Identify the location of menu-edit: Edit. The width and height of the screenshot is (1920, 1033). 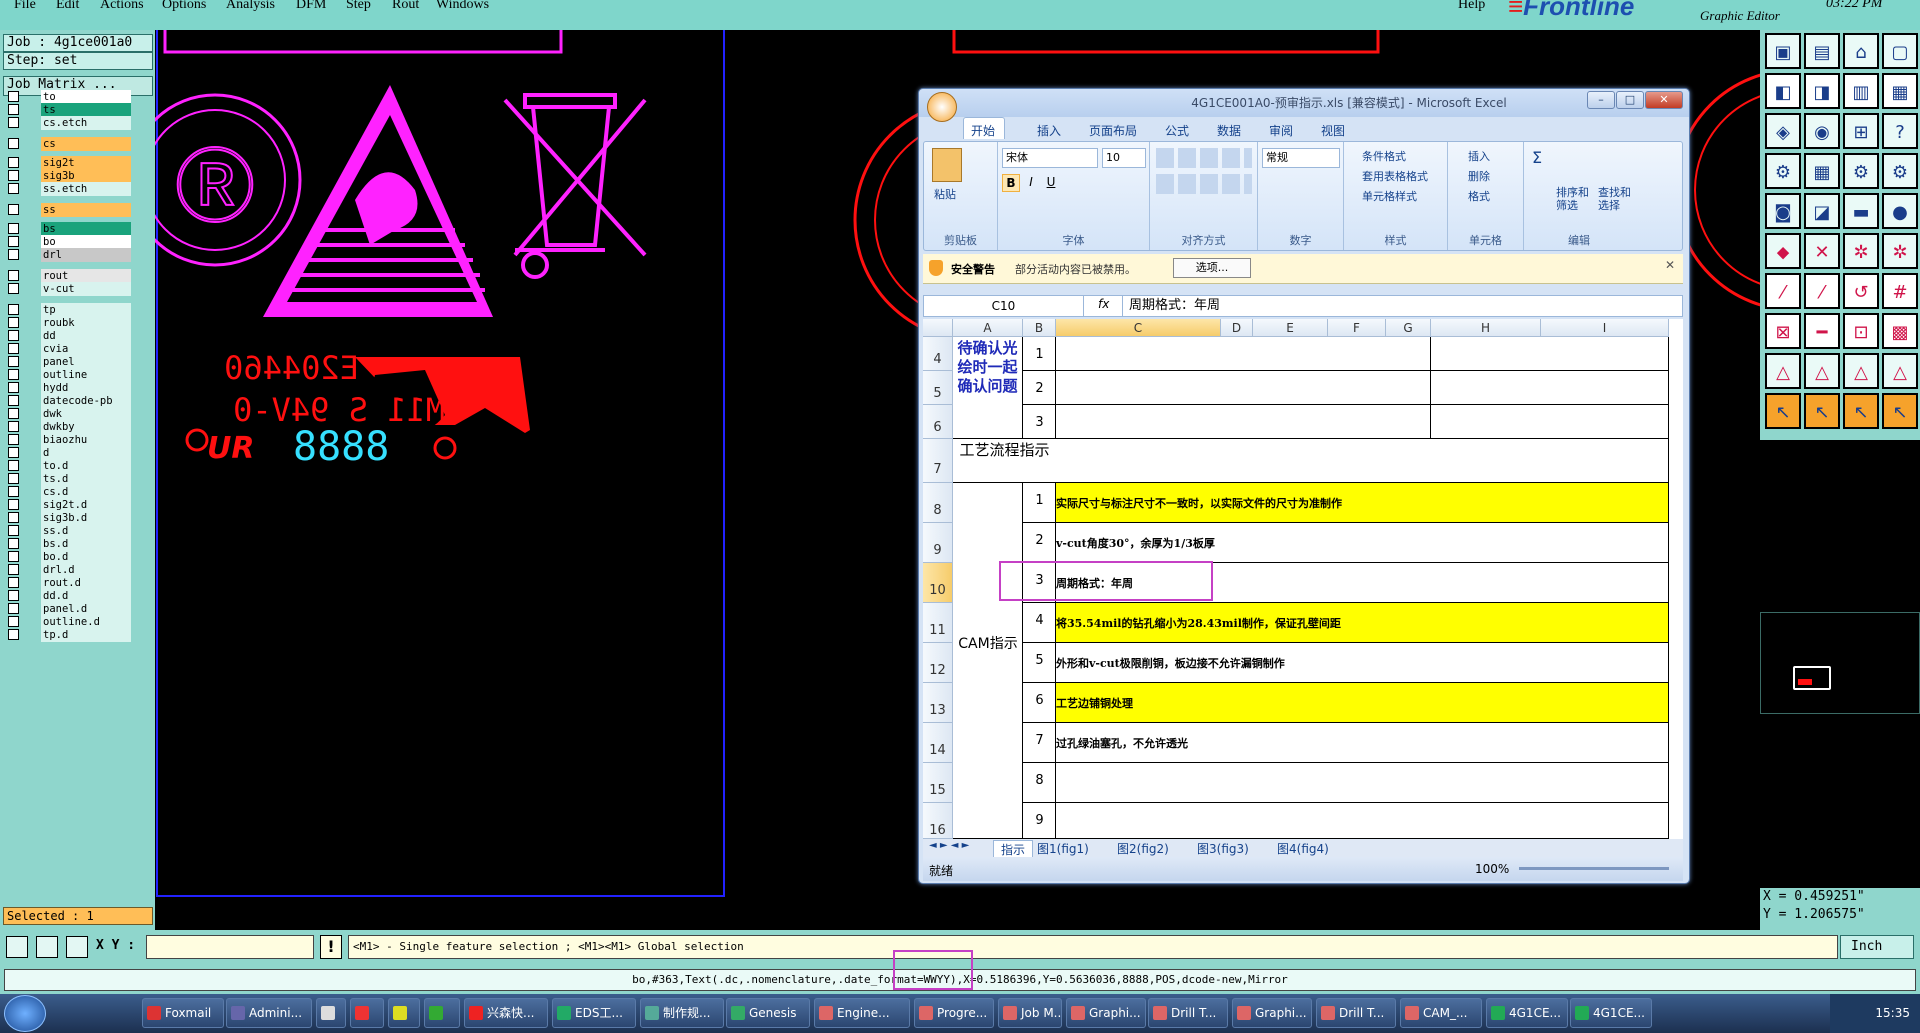
(67, 6).